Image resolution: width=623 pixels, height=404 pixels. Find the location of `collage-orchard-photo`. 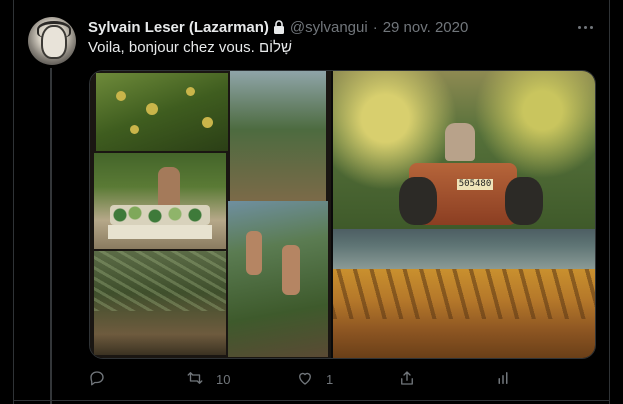

collage-orchard-photo is located at coordinates (162, 112).